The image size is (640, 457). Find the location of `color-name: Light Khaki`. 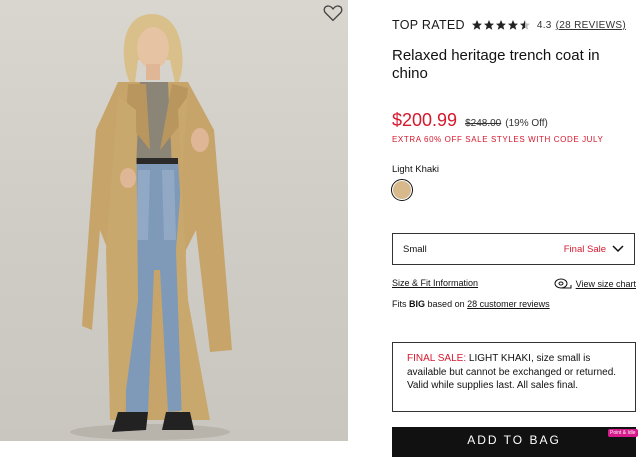

color-name: Light Khaki is located at coordinates (416, 169).